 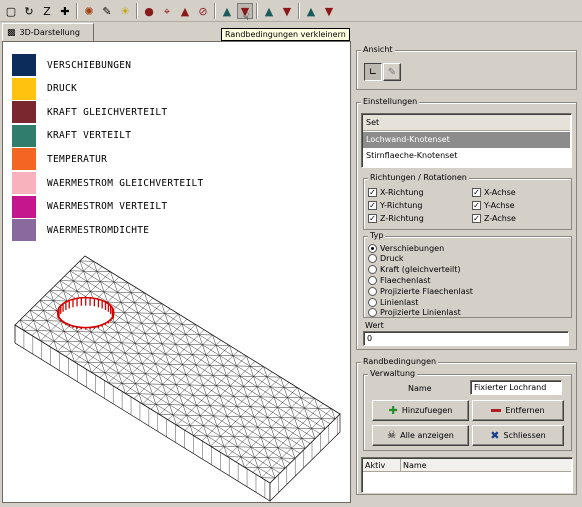 I want to click on axis-icon: ↻, so click(x=29, y=11).